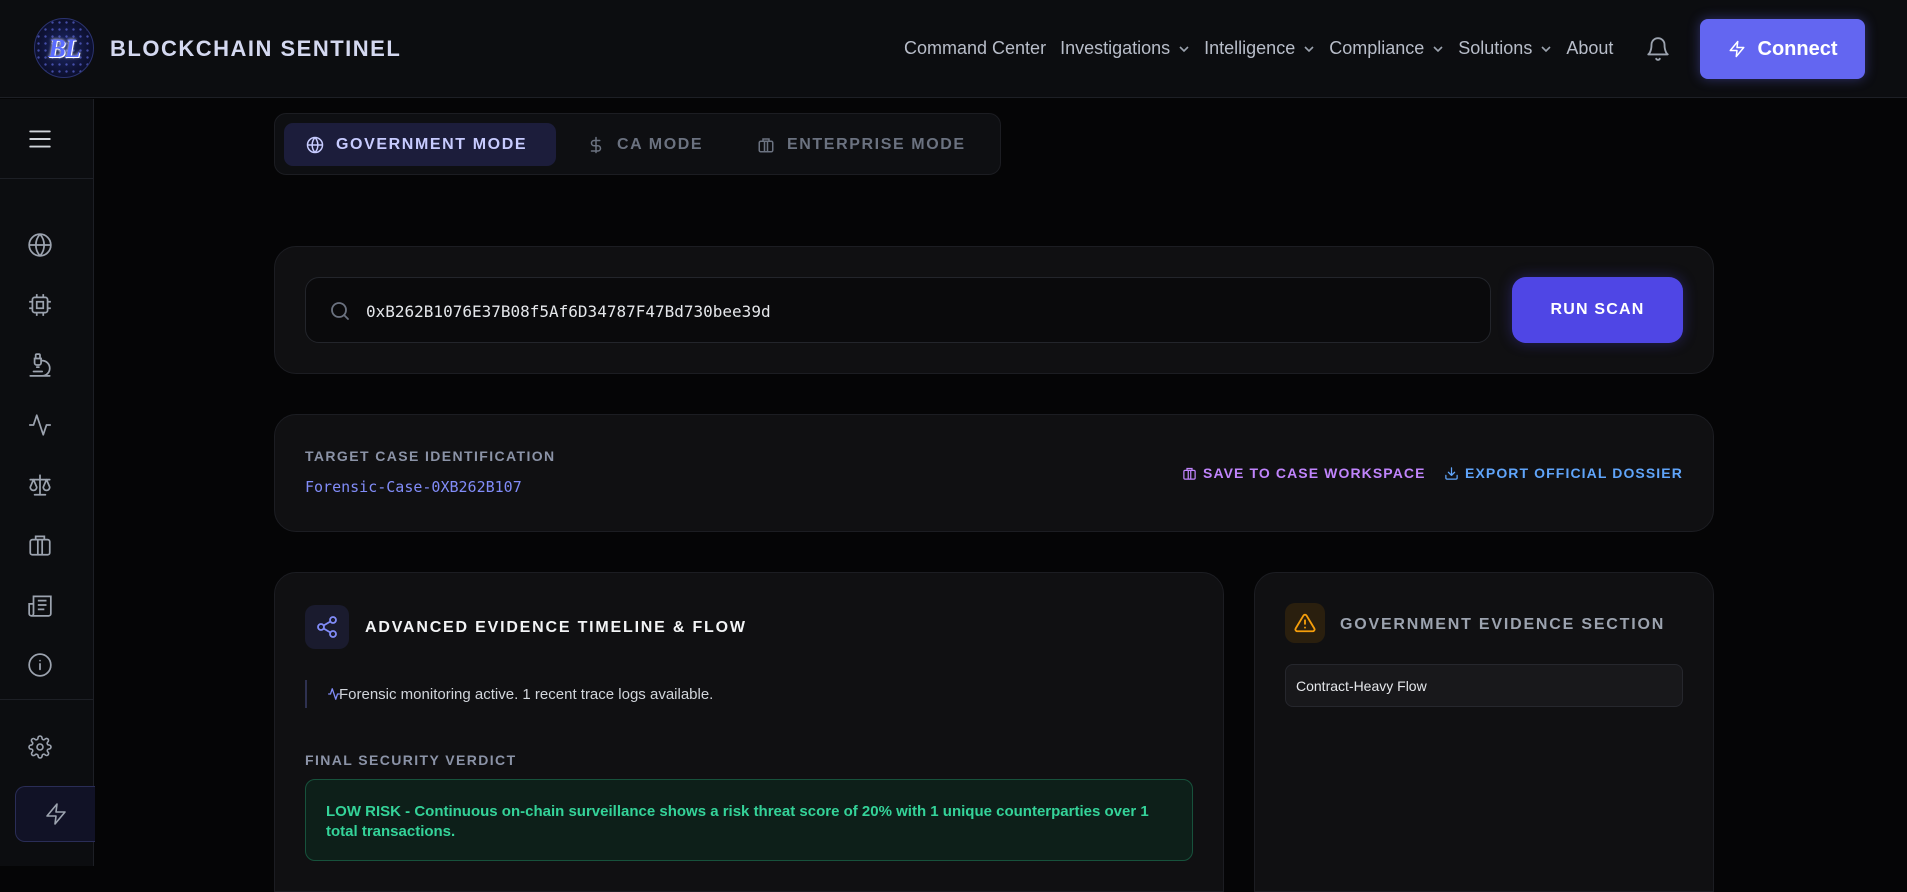  What do you see at coordinates (411, 760) in the screenshot?
I see `verdict-label: FINAL SECURITY VERDICT` at bounding box center [411, 760].